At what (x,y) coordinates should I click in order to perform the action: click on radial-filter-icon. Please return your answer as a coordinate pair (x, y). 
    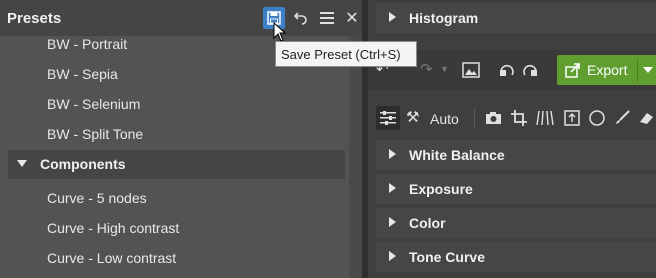
    Looking at the image, I should click on (597, 118).